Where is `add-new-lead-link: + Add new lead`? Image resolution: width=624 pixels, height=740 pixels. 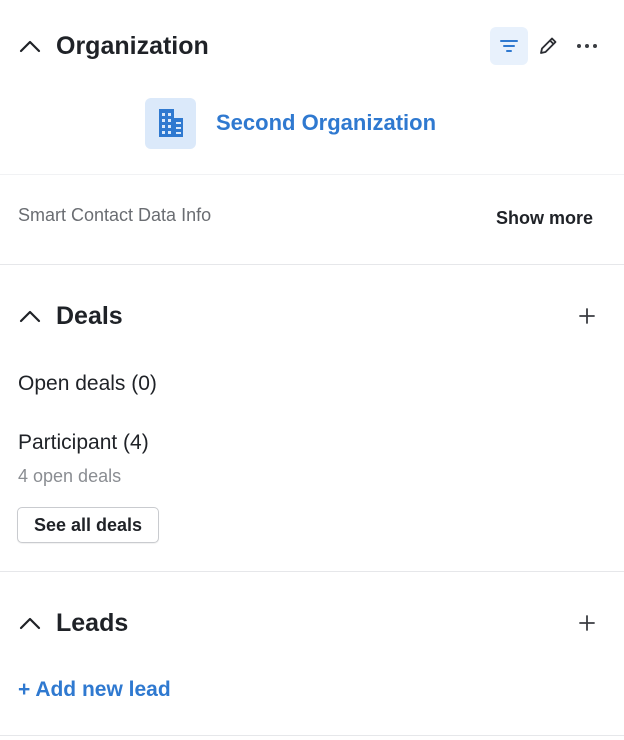 add-new-lead-link: + Add new lead is located at coordinates (94, 690).